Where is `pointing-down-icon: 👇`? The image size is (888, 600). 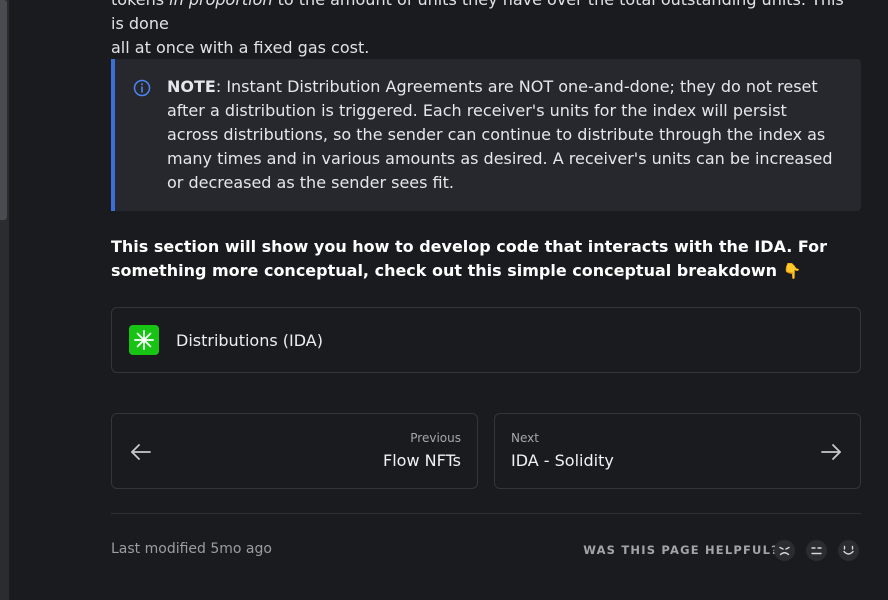
pointing-down-icon: 👇 is located at coordinates (792, 271).